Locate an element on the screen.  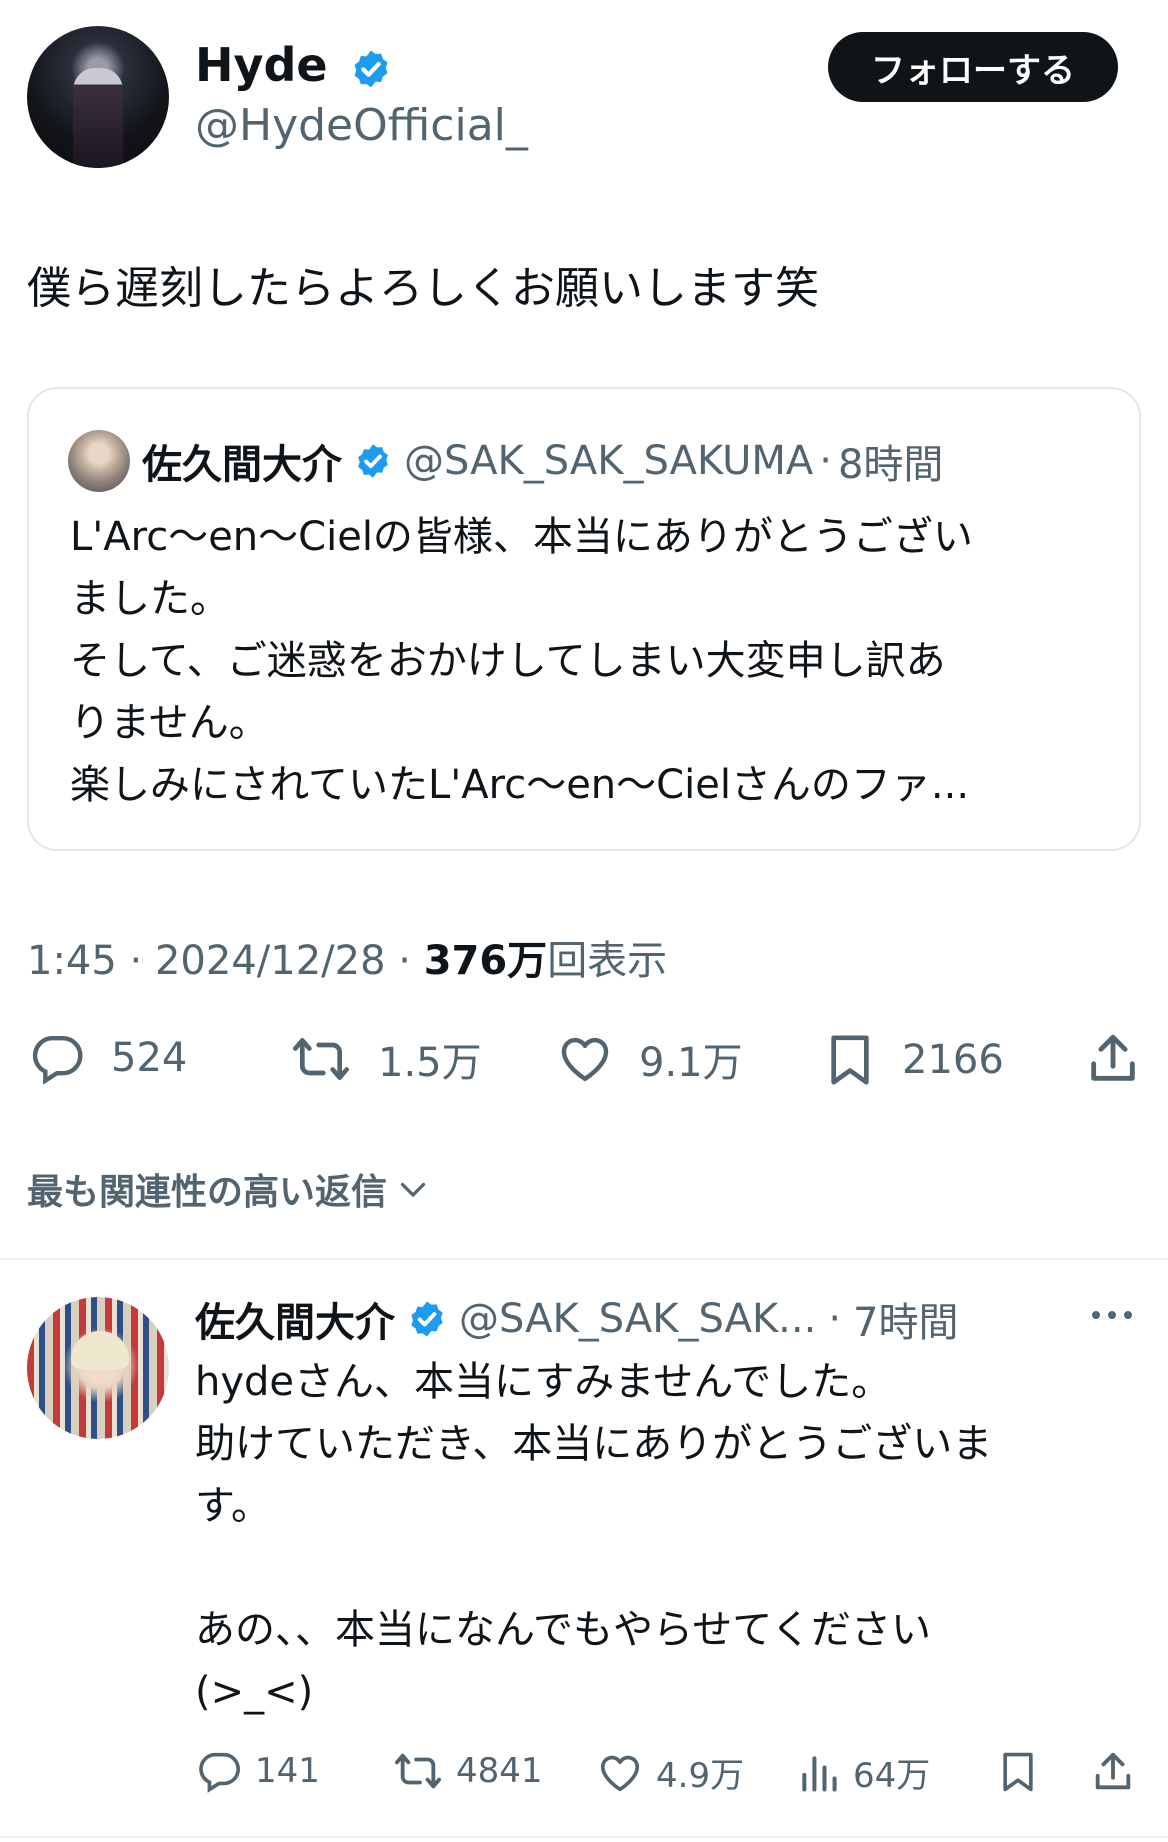
author-name-row: Hyde is located at coordinates (293, 65).